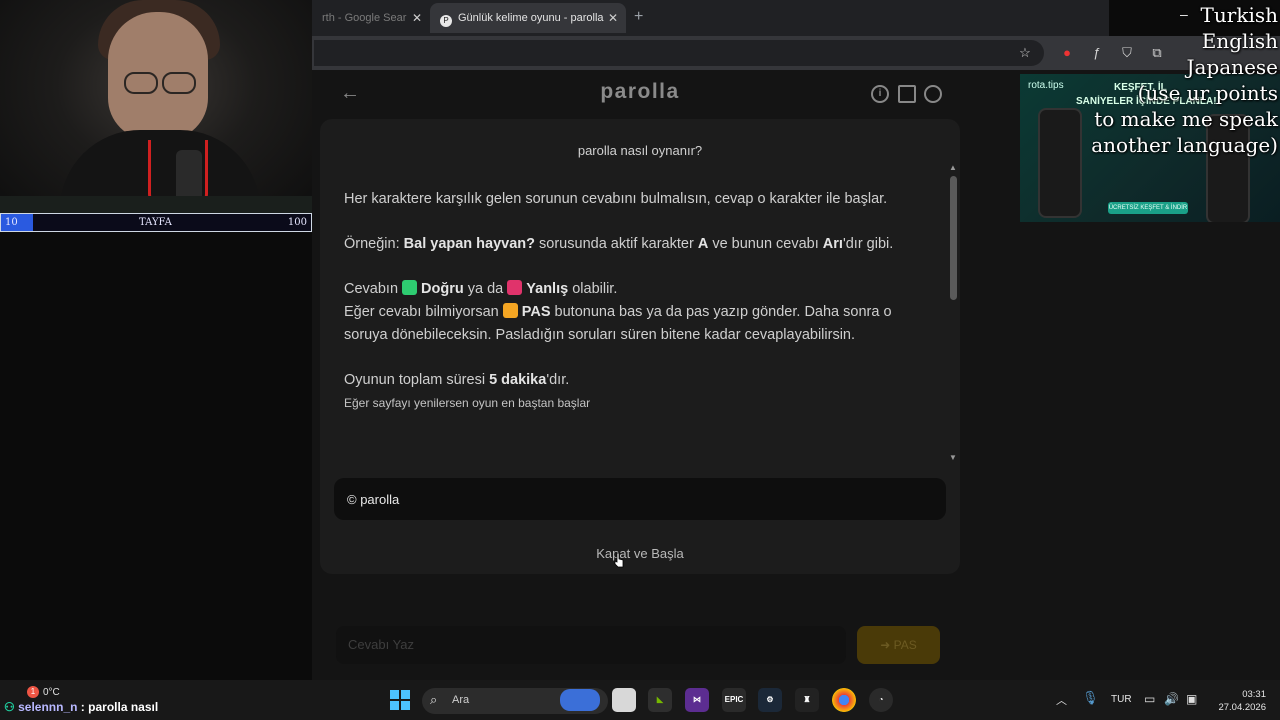 The width and height of the screenshot is (1280, 720). I want to click on clock: 03:31 27.04.2026, so click(1239, 701).